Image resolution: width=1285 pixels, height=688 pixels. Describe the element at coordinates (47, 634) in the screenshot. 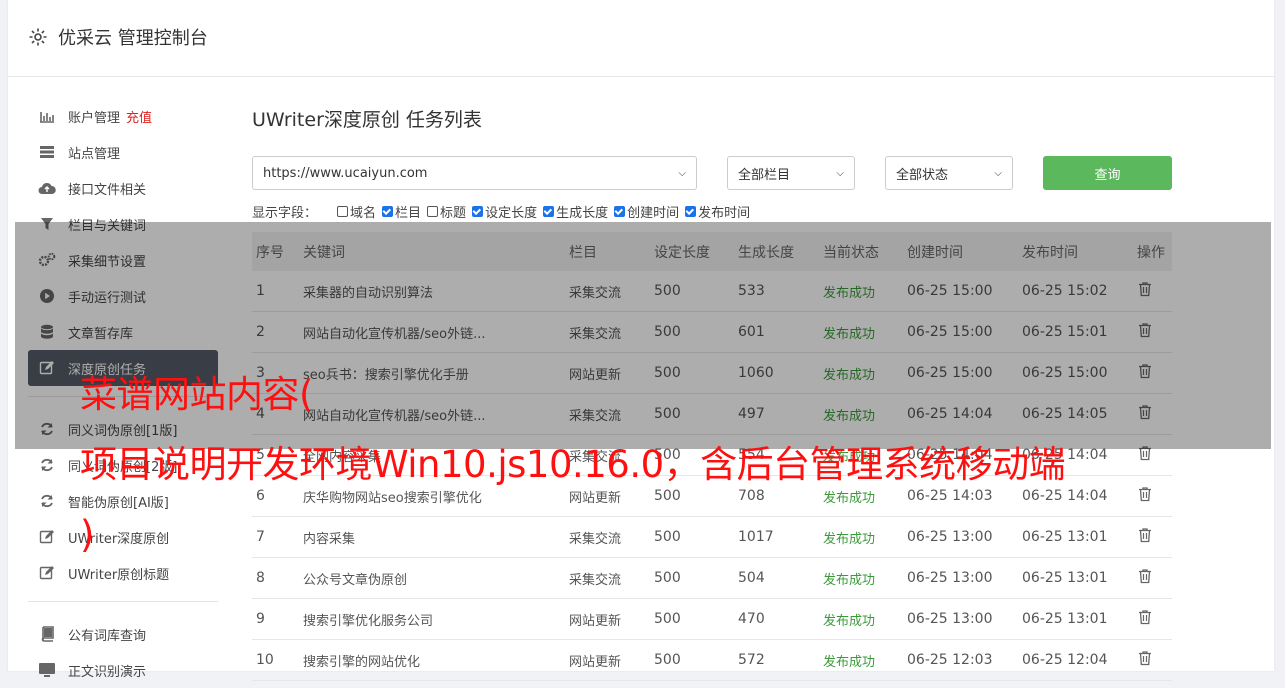

I see `book-icon` at that location.